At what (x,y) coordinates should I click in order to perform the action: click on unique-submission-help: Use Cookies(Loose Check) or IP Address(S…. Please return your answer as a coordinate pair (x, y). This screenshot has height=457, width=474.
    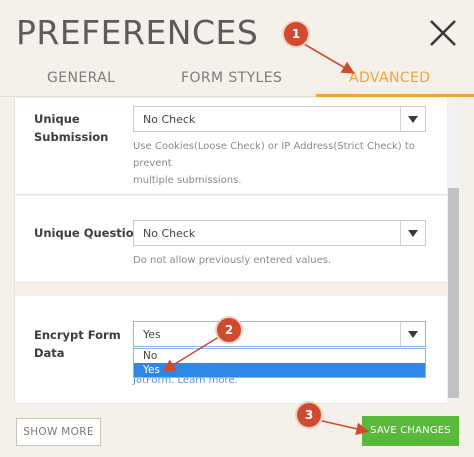
    Looking at the image, I should click on (274, 163).